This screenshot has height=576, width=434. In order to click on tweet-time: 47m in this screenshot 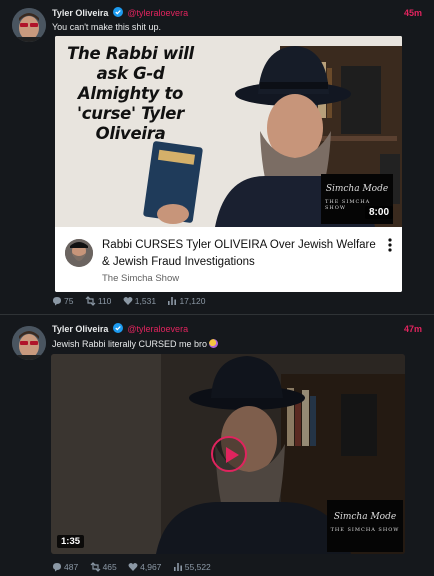, I will do `click(413, 329)`.